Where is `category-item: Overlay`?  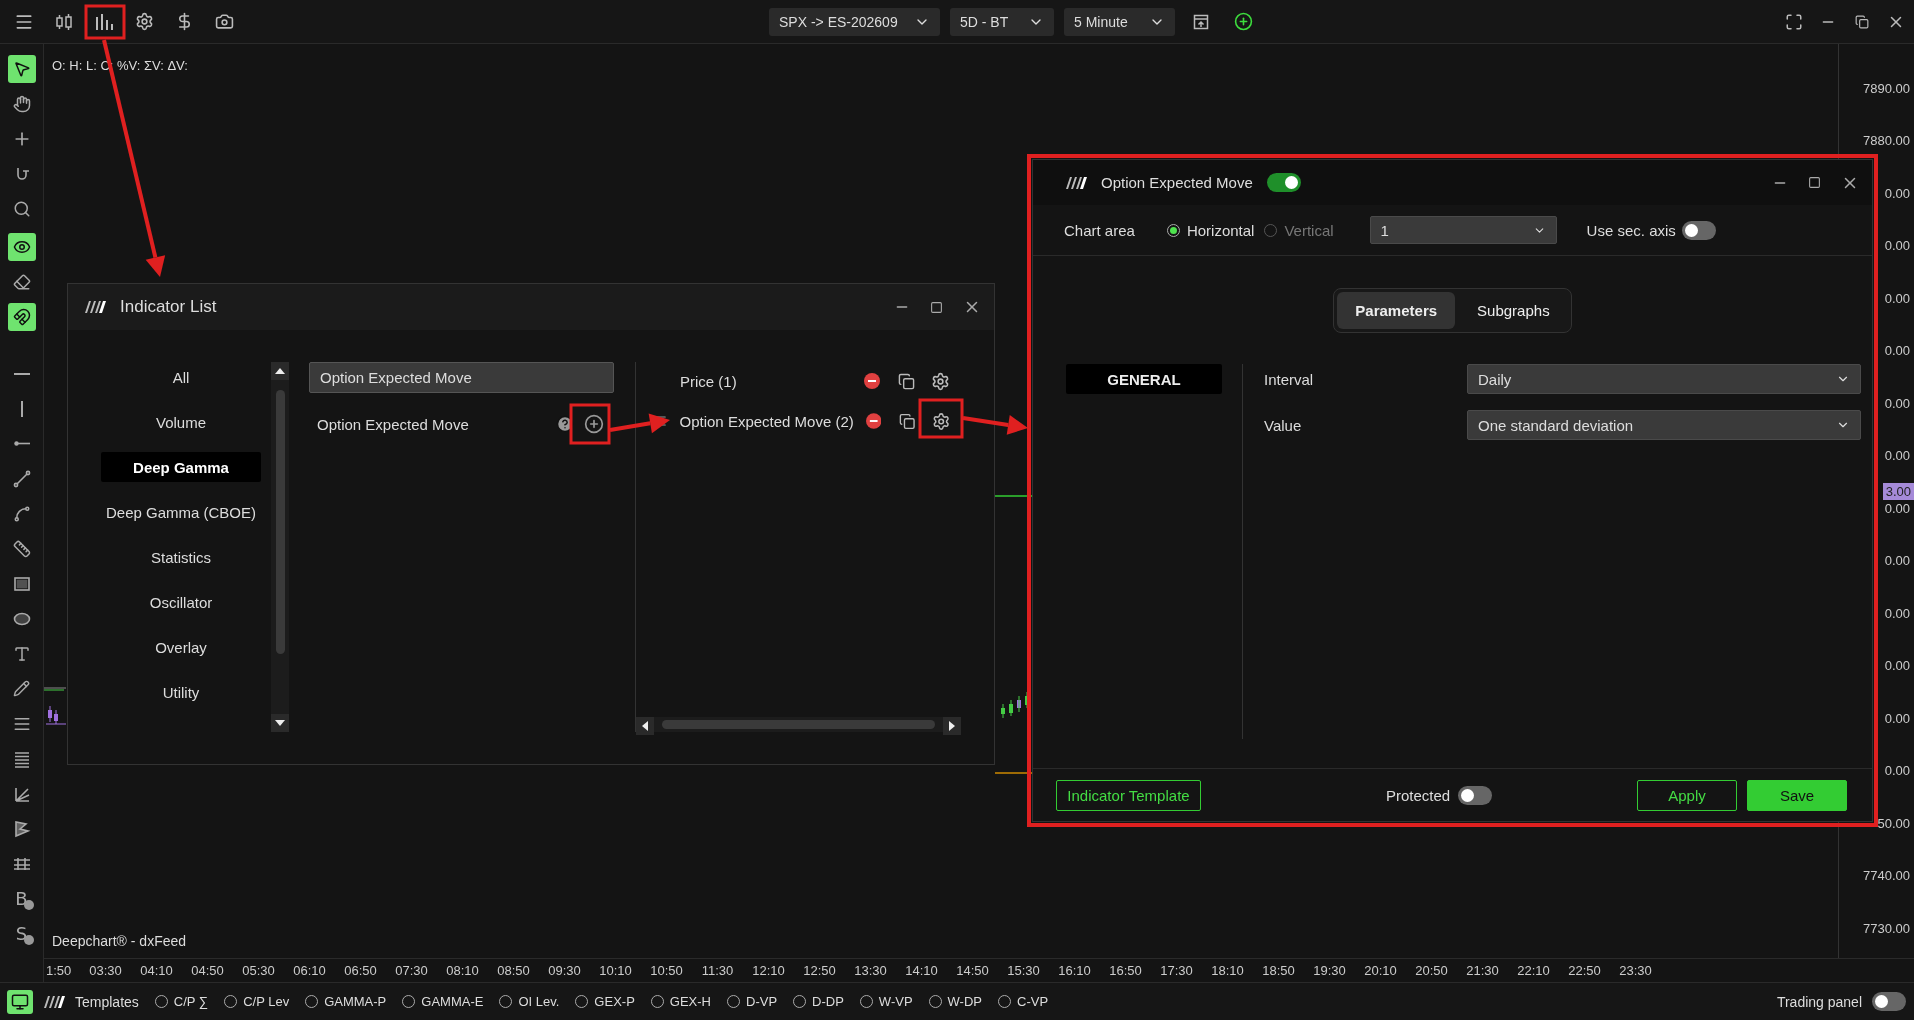 category-item: Overlay is located at coordinates (181, 647).